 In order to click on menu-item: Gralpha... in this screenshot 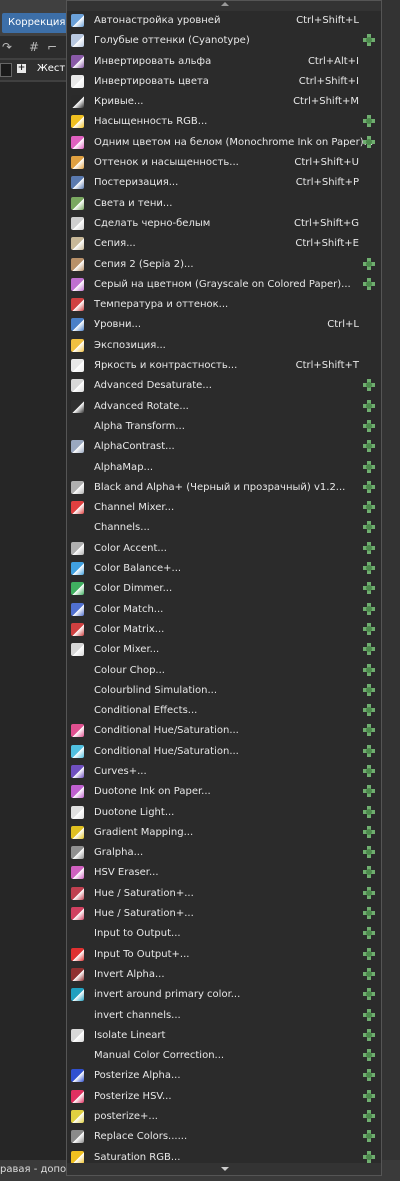, I will do `click(224, 853)`.